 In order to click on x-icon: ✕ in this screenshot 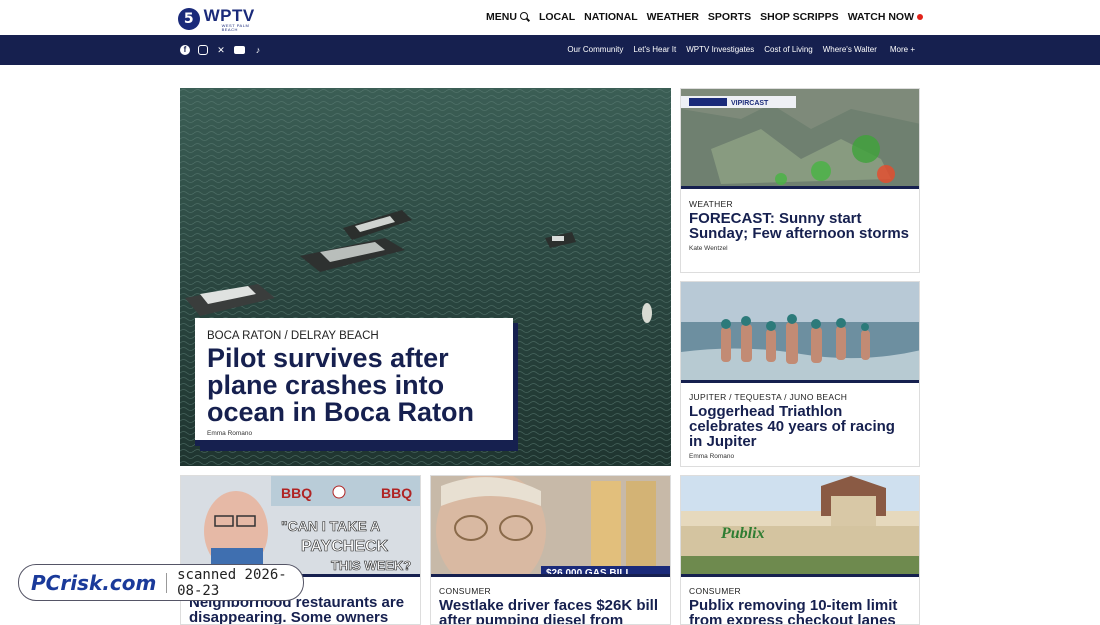, I will do `click(221, 50)`.